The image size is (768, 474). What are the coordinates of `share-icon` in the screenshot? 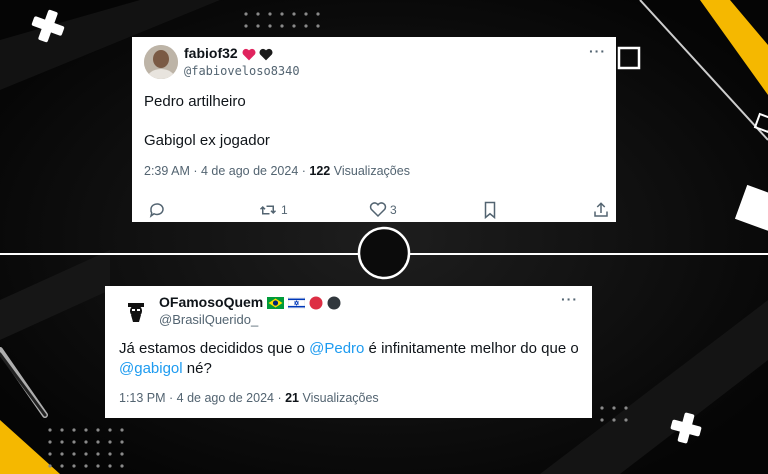 It's located at (601, 209).